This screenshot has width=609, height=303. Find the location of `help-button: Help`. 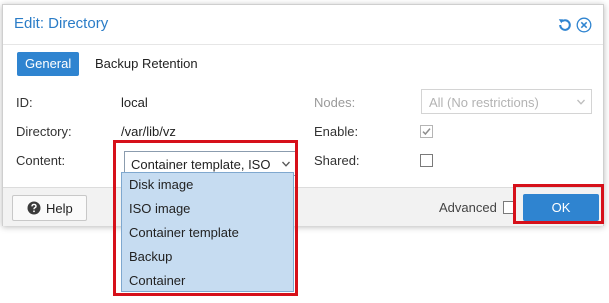

help-button: Help is located at coordinates (49, 208).